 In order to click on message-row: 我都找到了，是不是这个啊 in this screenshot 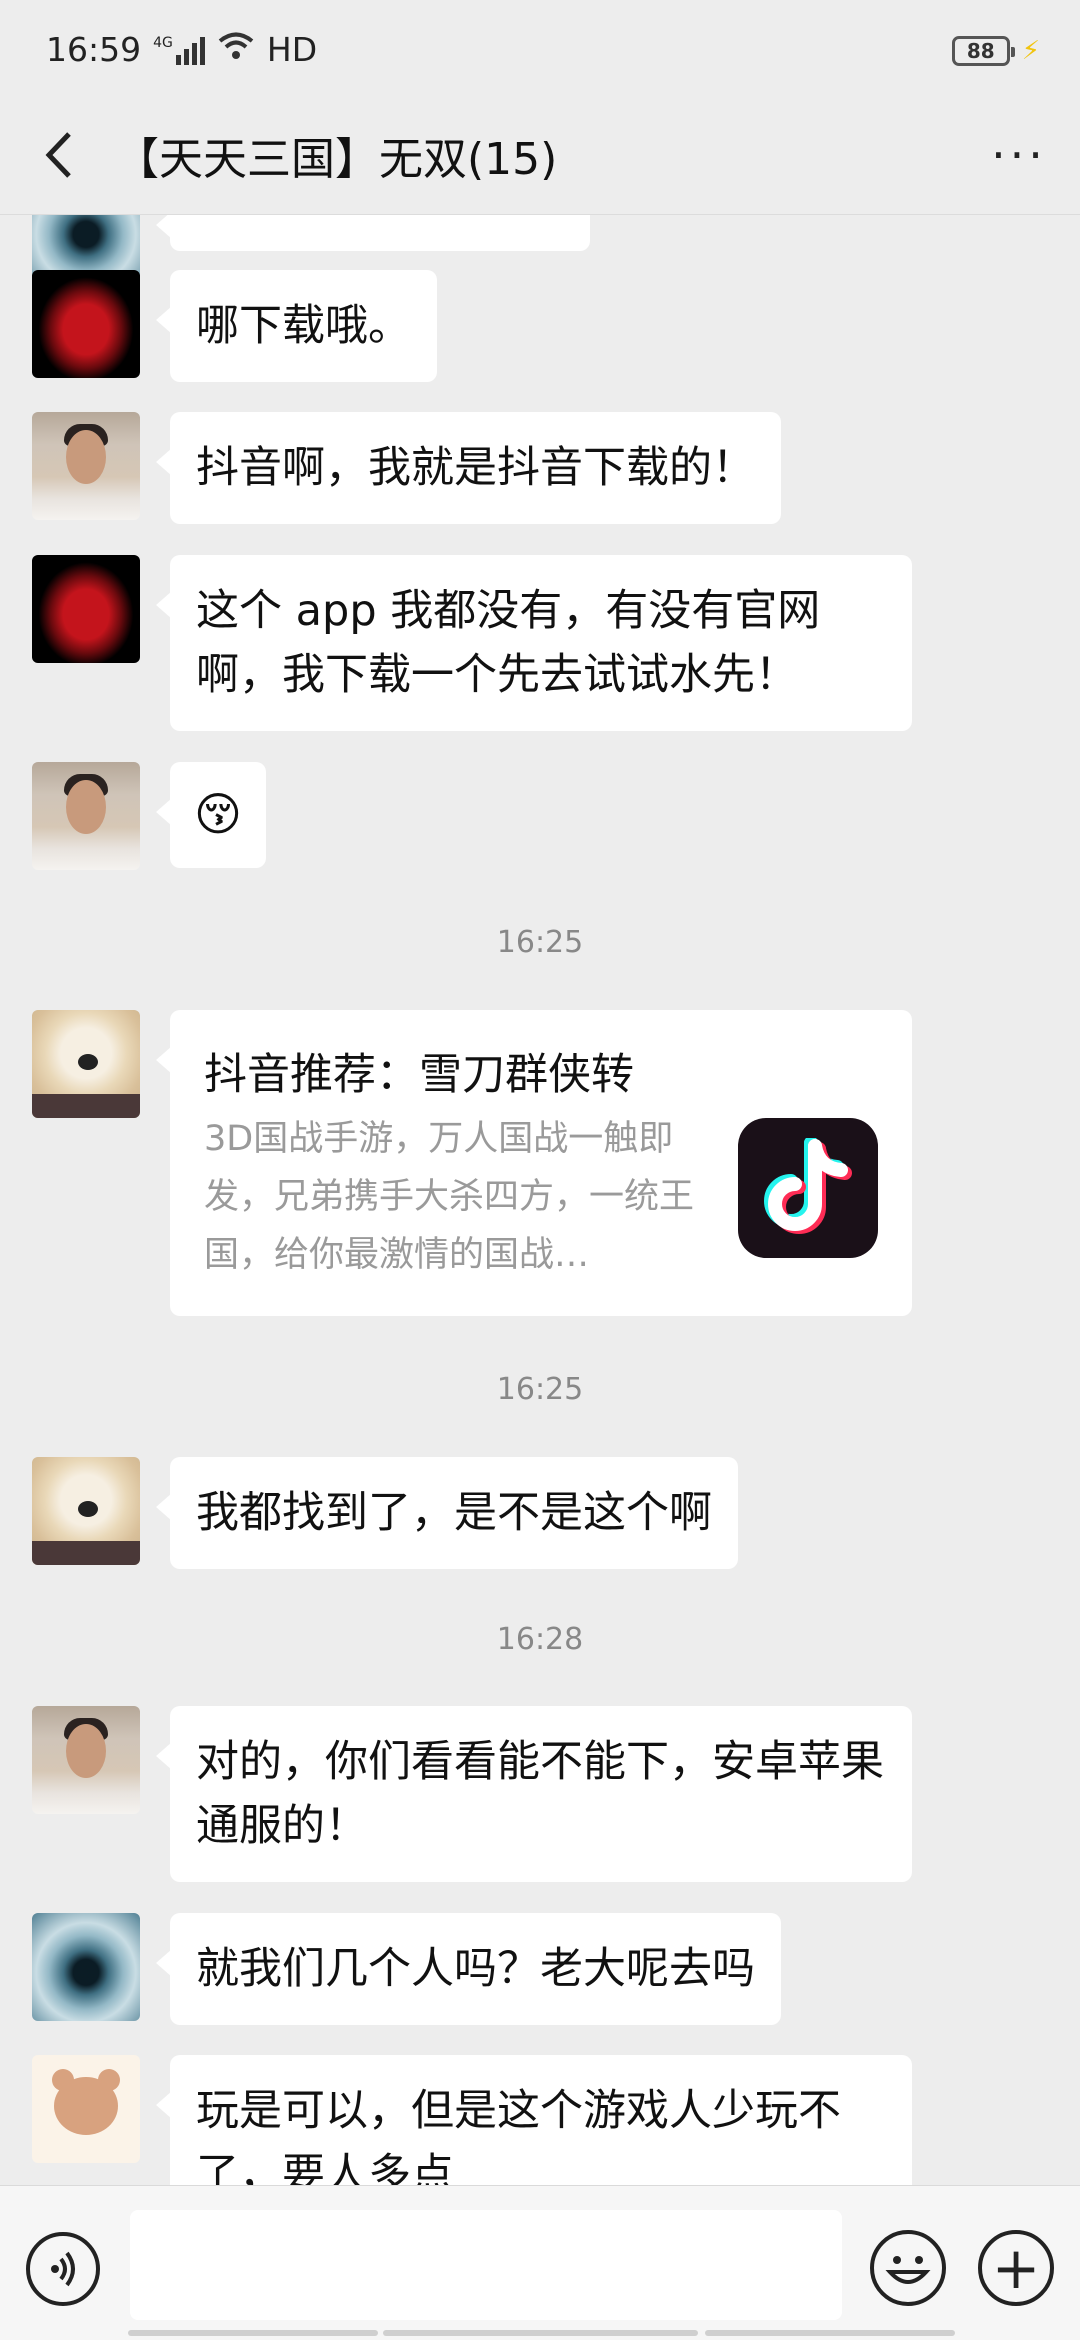, I will do `click(385, 1513)`.